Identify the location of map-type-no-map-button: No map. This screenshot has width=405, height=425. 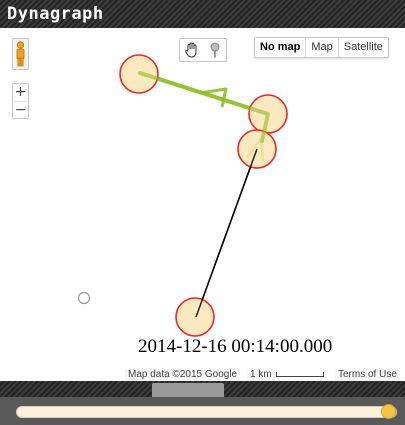
(280, 47).